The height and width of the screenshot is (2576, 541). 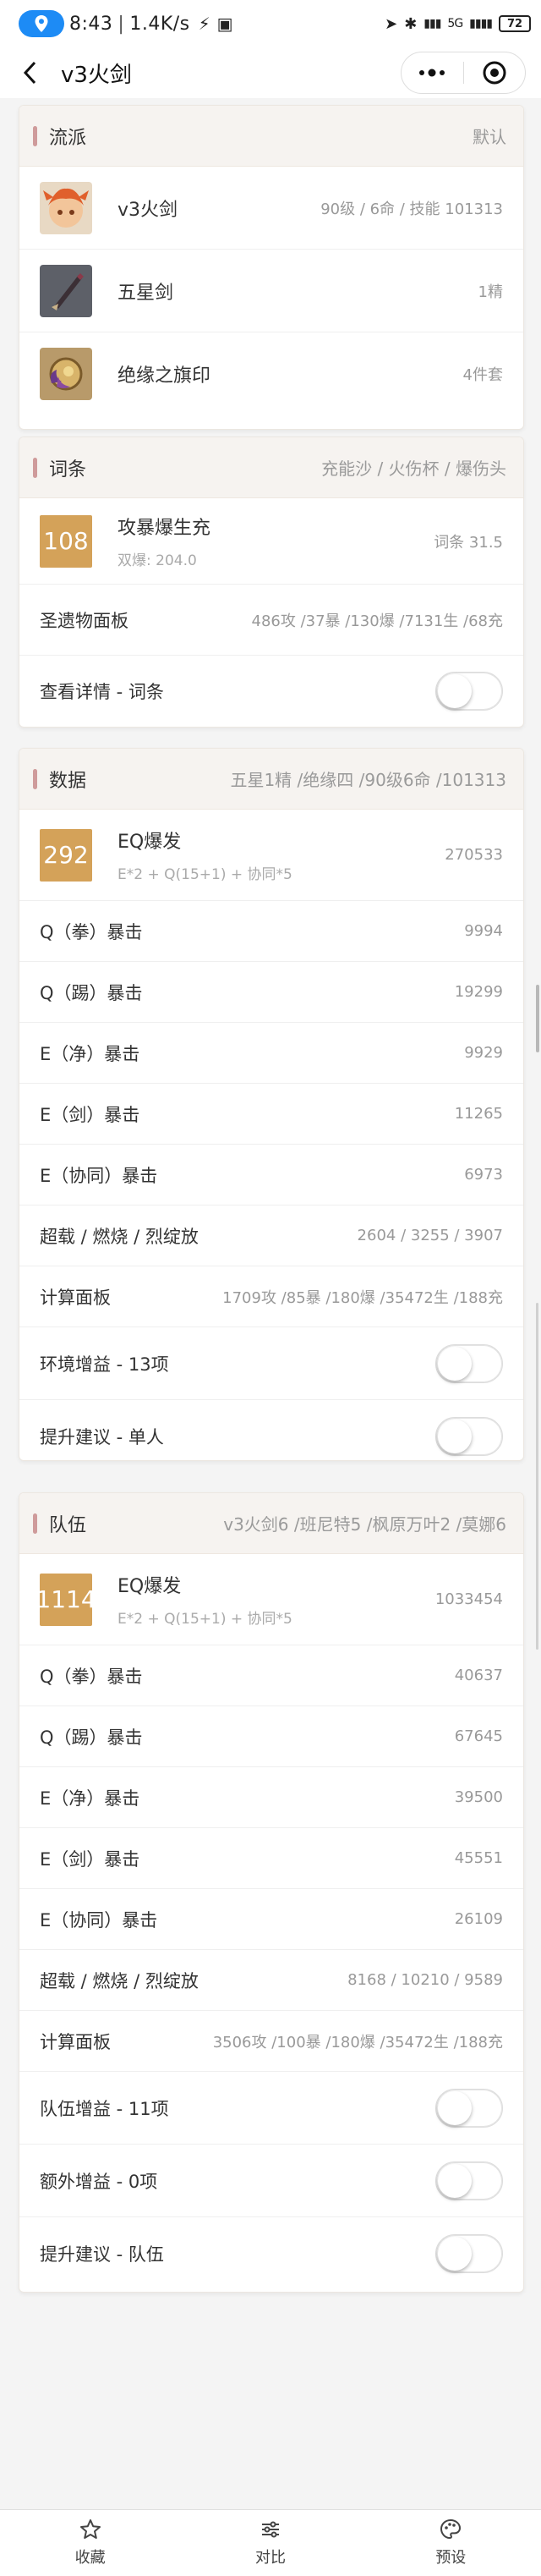 What do you see at coordinates (469, 2108) in the screenshot?
I see `team-buff-toggle` at bounding box center [469, 2108].